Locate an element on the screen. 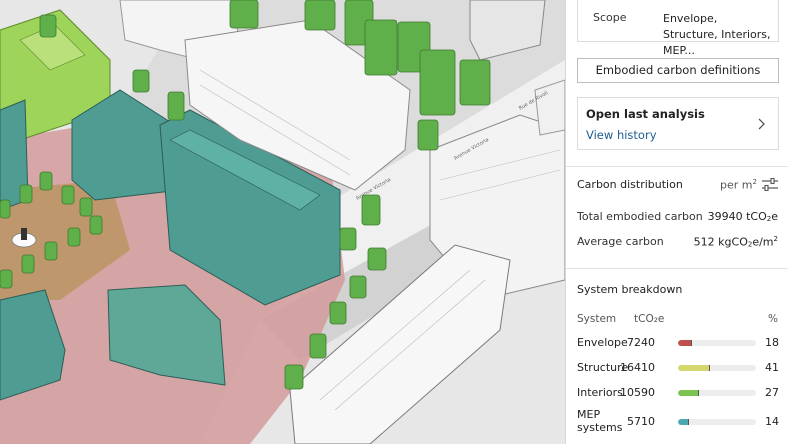 Image resolution: width=788 pixels, height=444 pixels. scope-label: Scope is located at coordinates (610, 17).